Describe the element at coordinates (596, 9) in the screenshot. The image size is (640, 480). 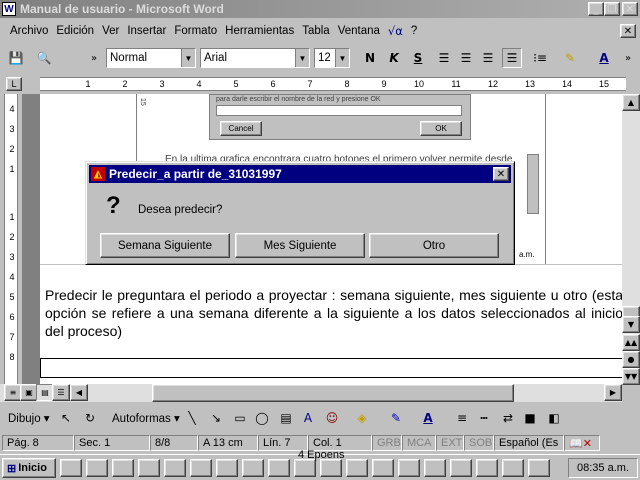
I see `minimize-button: _` at that location.